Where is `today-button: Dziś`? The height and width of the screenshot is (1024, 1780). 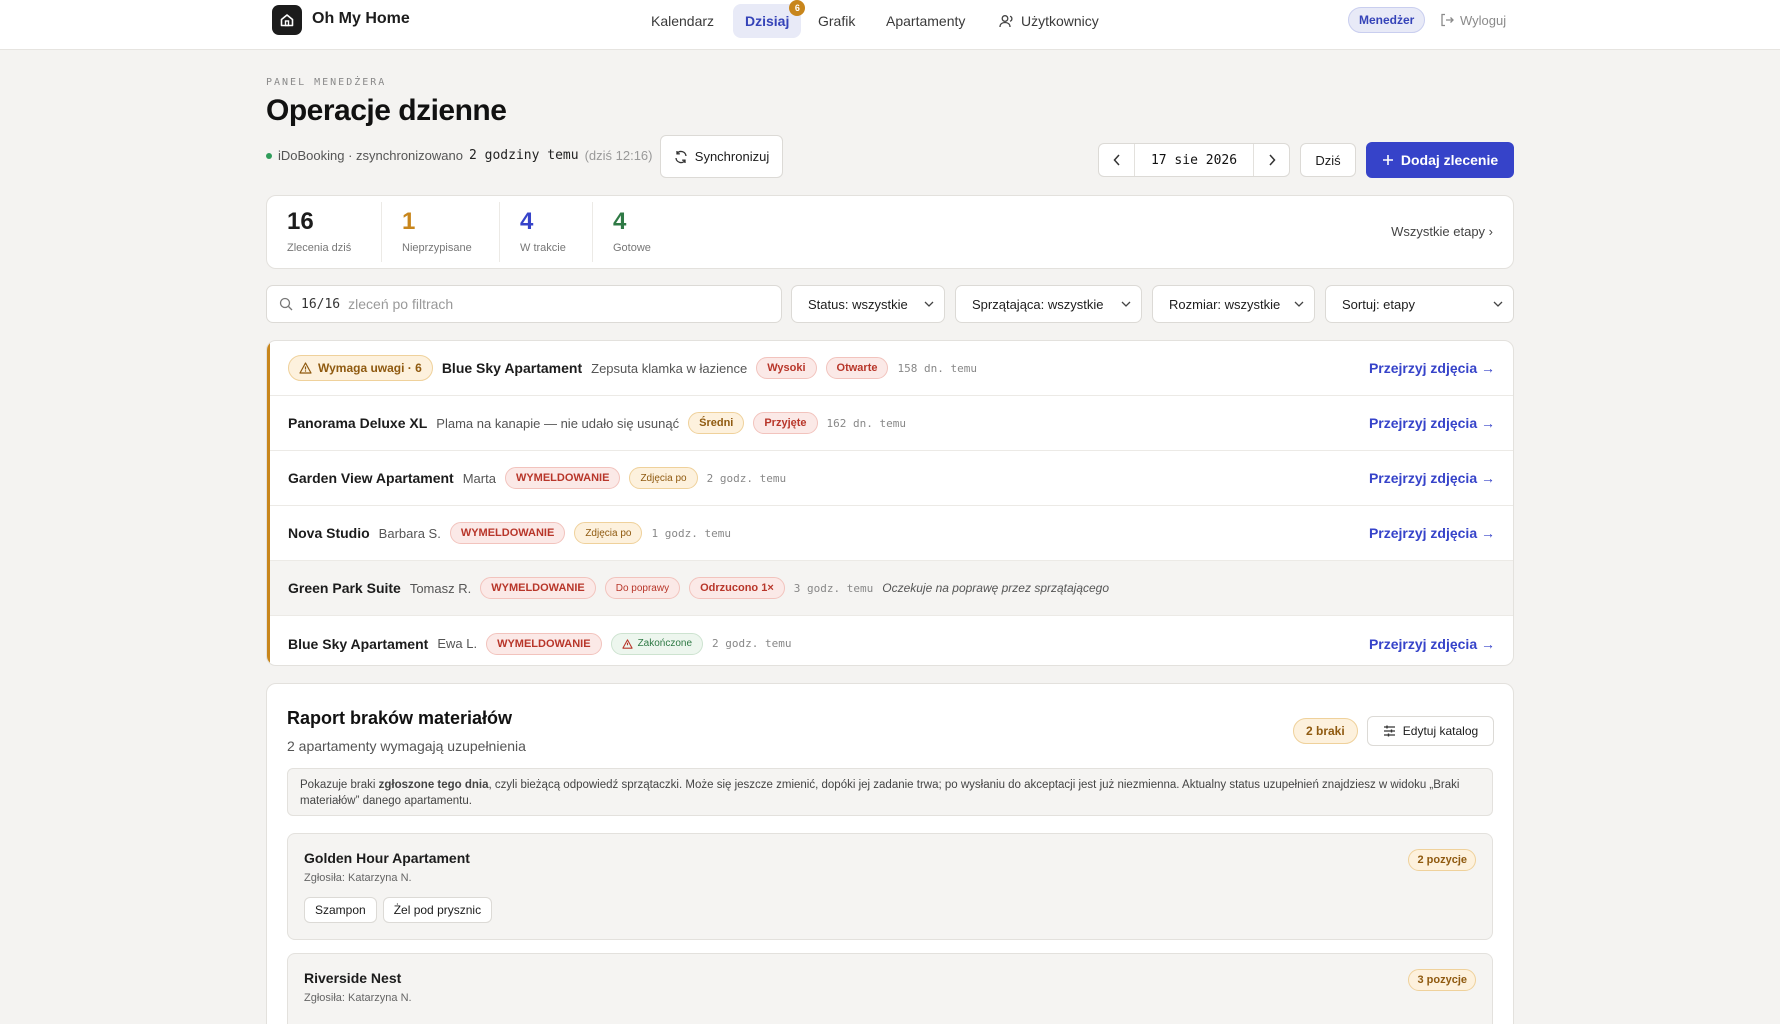
today-button: Dziś is located at coordinates (1328, 160).